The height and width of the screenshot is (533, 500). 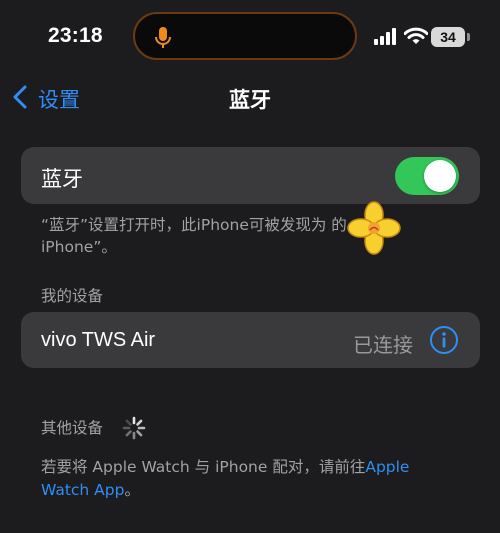 What do you see at coordinates (98, 340) in the screenshot?
I see `device-name: vivo TWS Air` at bounding box center [98, 340].